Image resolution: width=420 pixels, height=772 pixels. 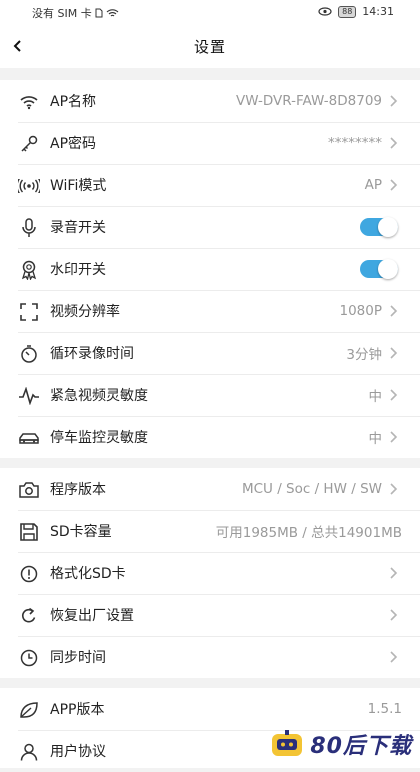 What do you see at coordinates (210, 615) in the screenshot?
I see `row-factory-reset: 恢复出厂设置` at bounding box center [210, 615].